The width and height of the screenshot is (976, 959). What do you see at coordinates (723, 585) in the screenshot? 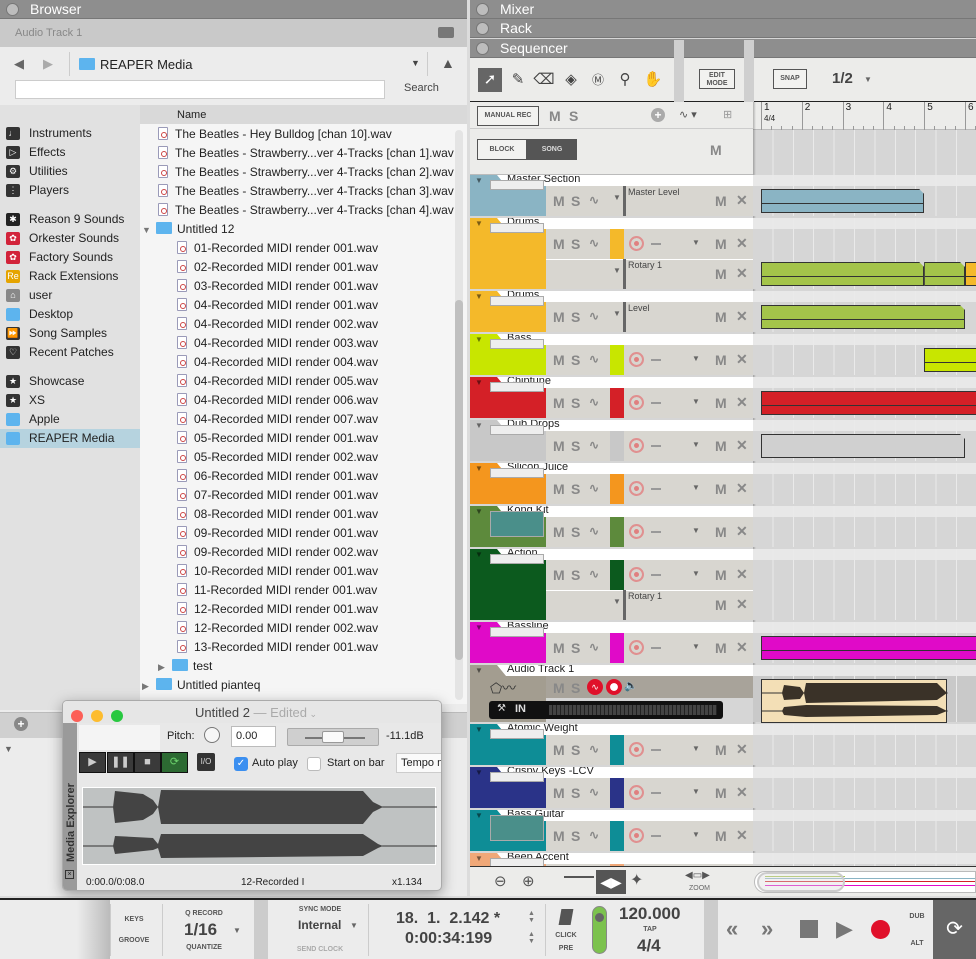
I see `track-action: ▼ActionMS∿▼M✕▼Rotary 1M✕` at bounding box center [723, 585].